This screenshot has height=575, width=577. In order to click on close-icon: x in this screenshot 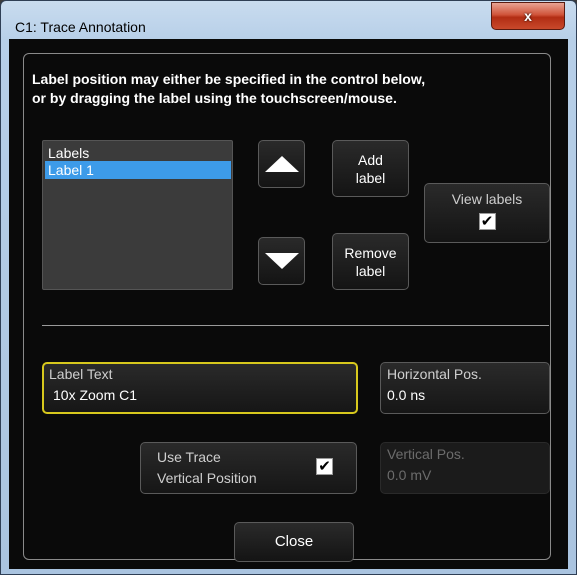, I will do `click(528, 16)`.